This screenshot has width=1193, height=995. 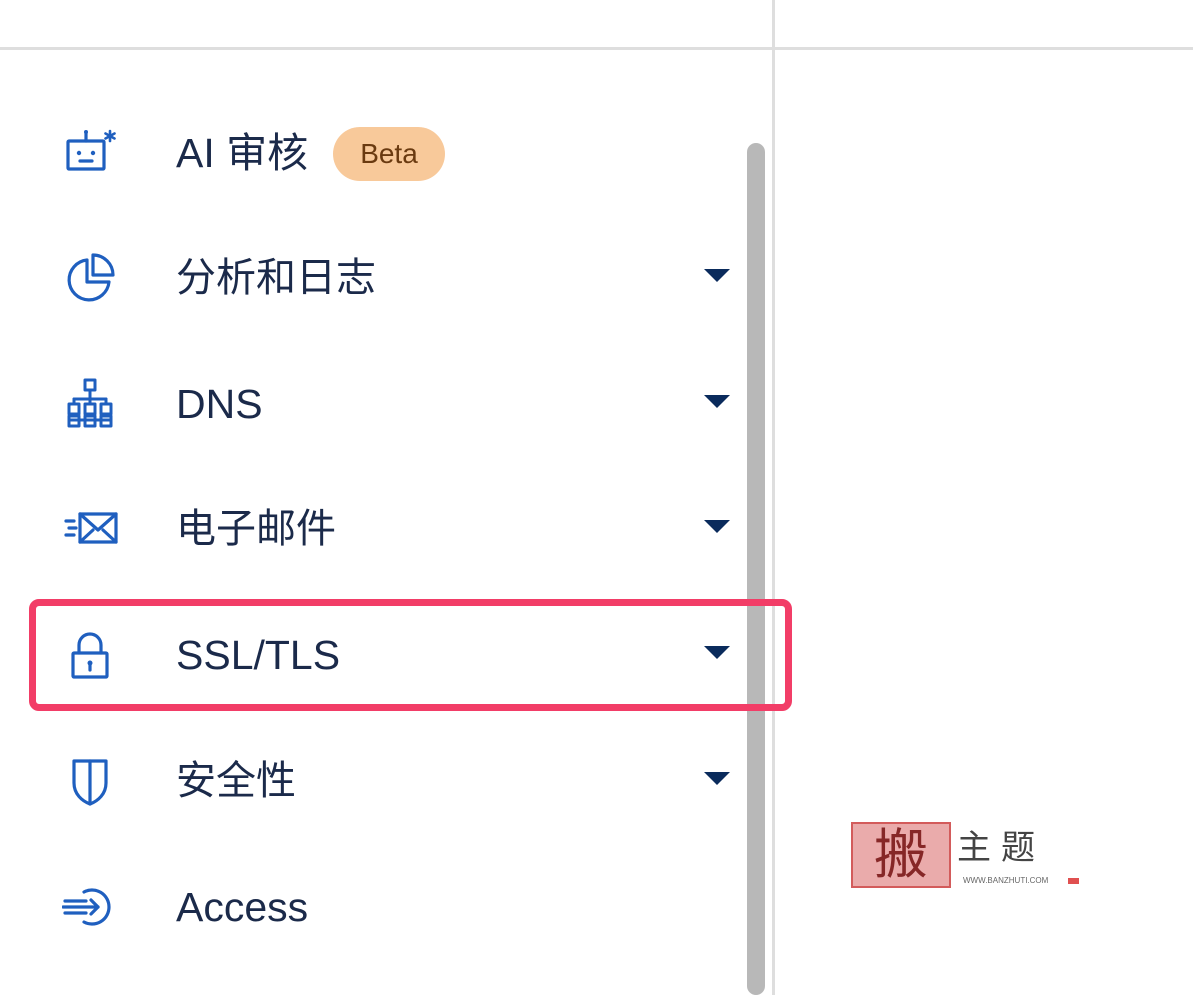 I want to click on sidebar-item-analytics-logs: 分析和日志, so click(x=390, y=278).